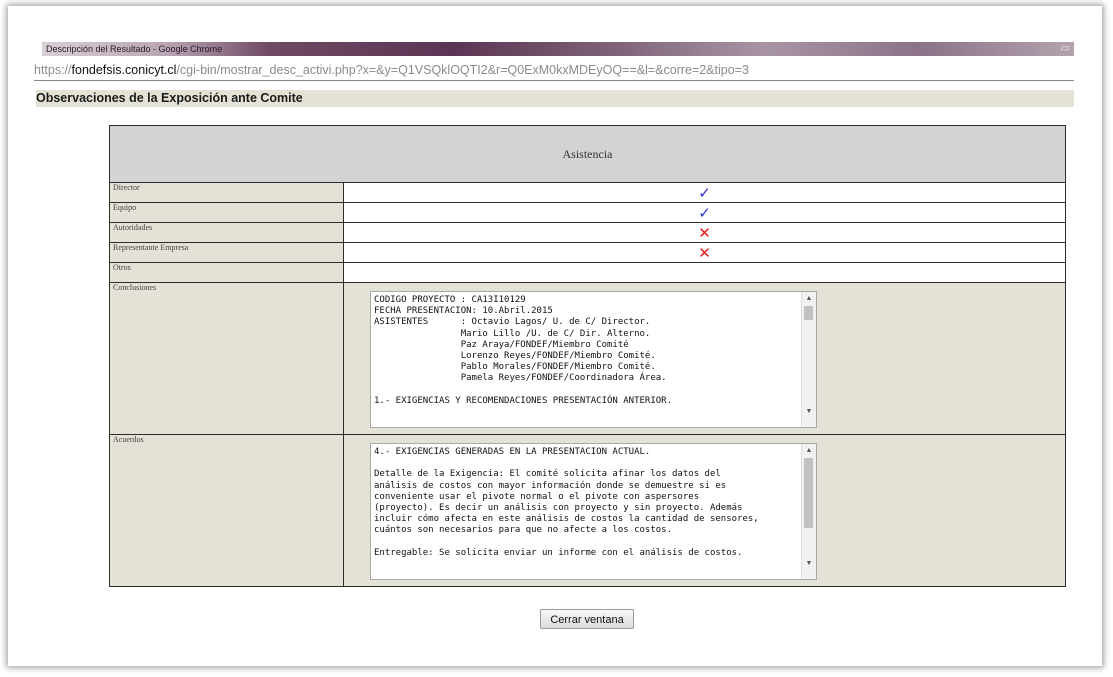 The width and height of the screenshot is (1113, 677). Describe the element at coordinates (226, 252) in the screenshot. I see `row-label: Representante Empresa` at that location.